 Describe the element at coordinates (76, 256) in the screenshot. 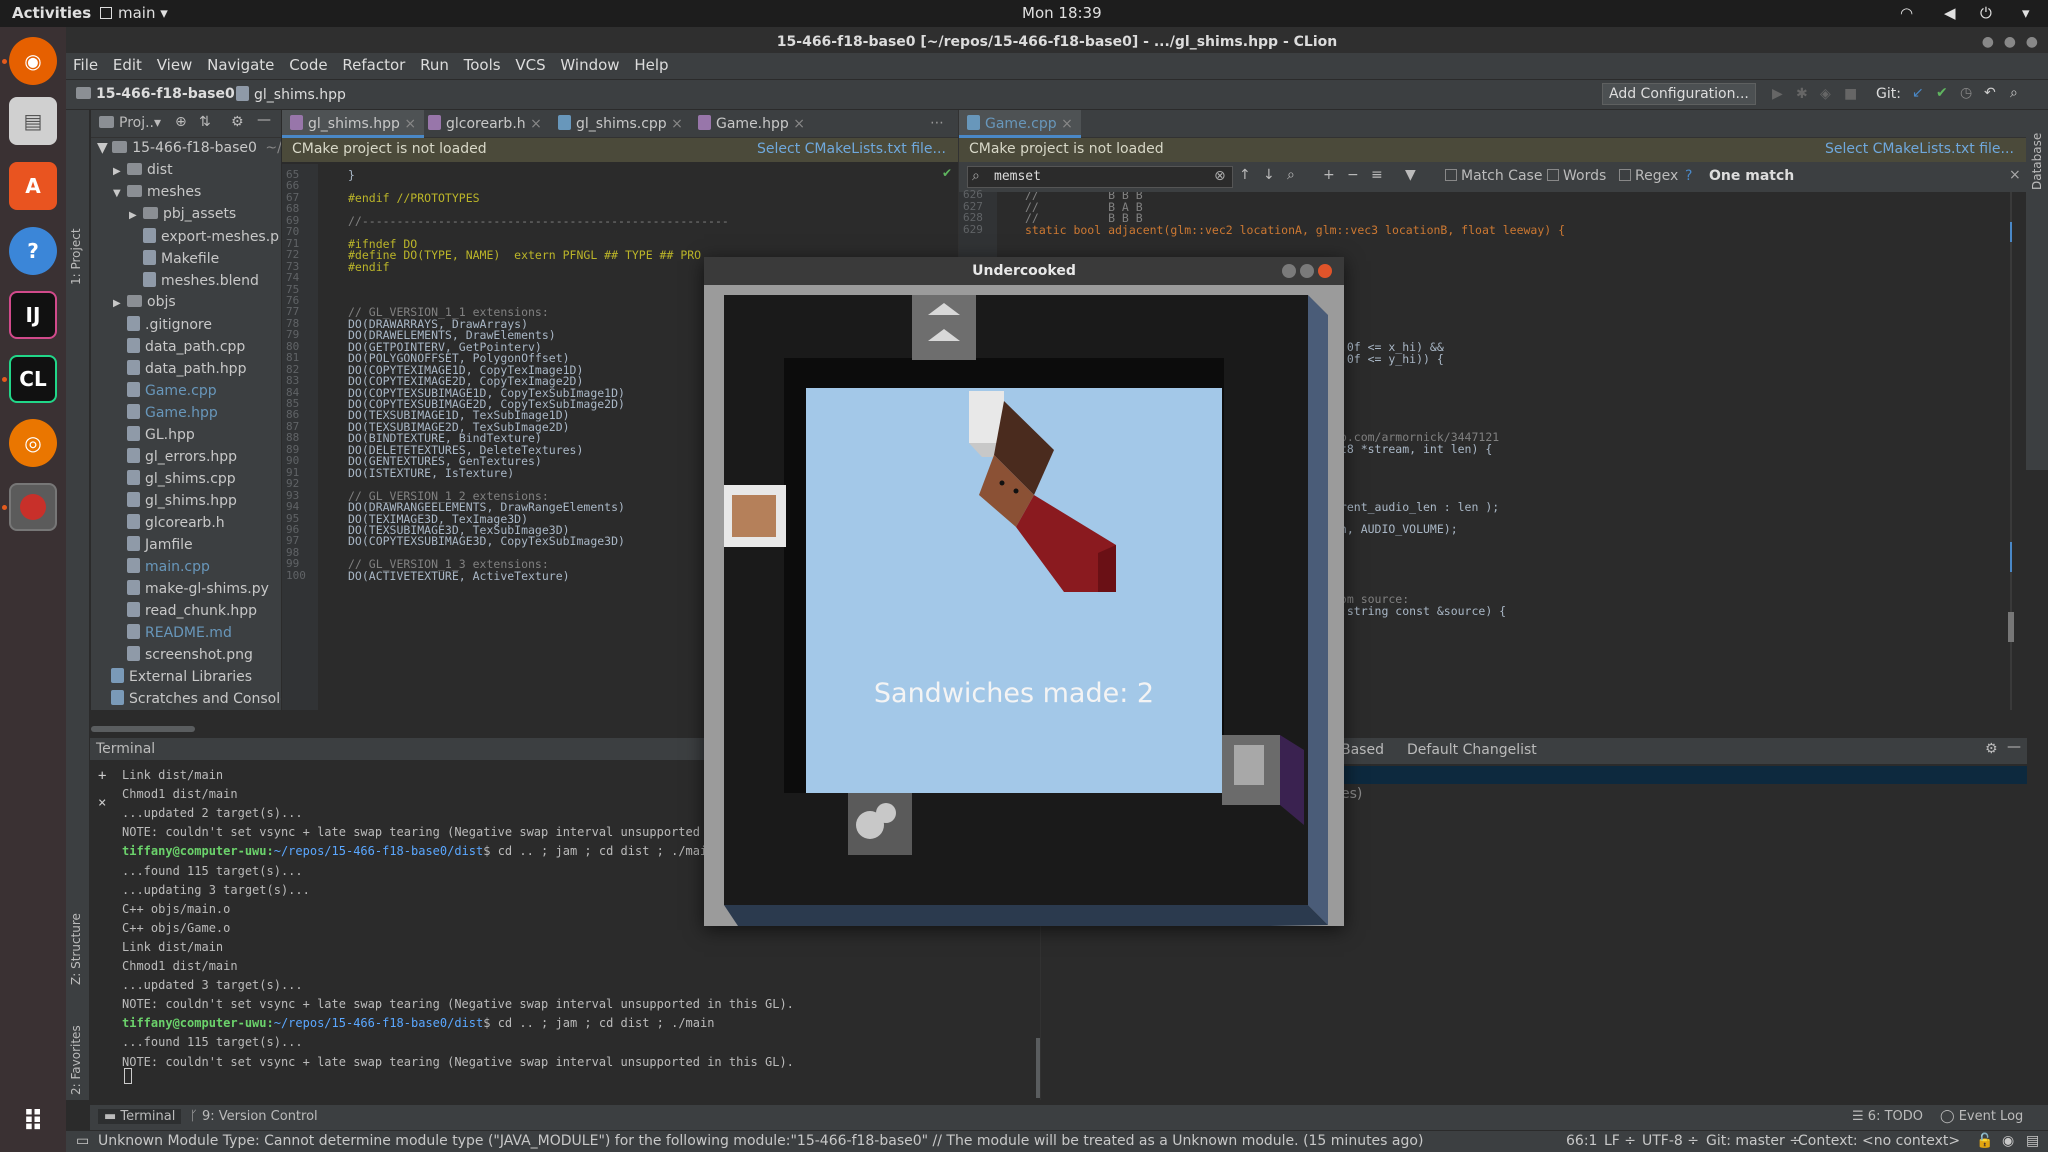

I see `project-tool-tab: 1: Project` at that location.